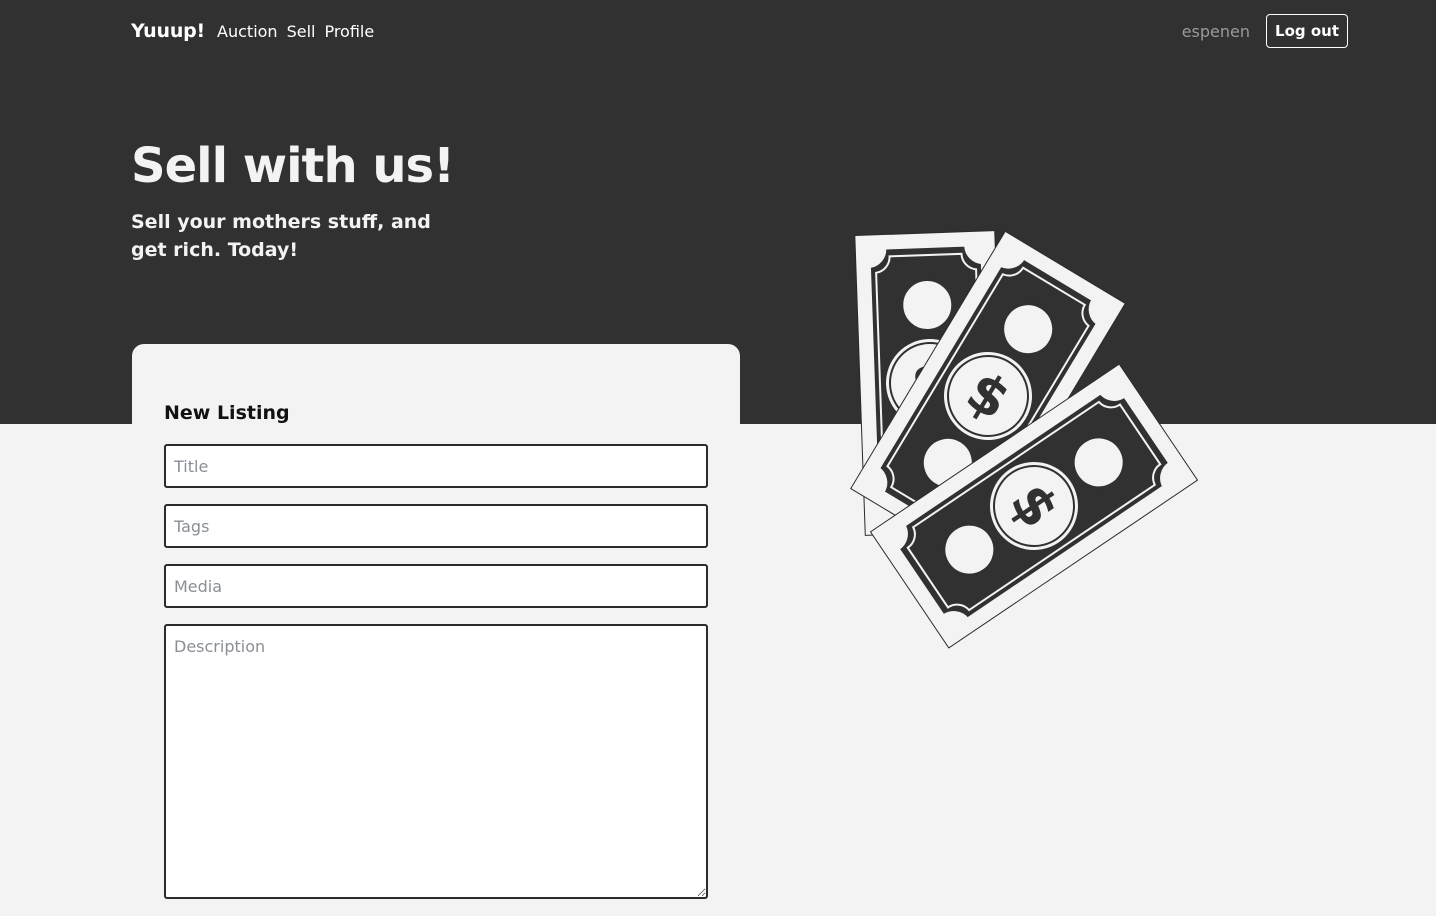  I want to click on username-label: espenen, so click(1216, 31).